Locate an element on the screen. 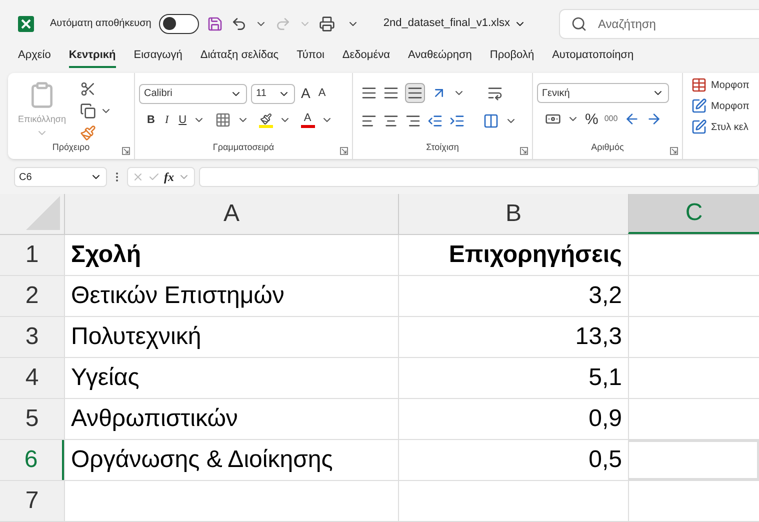 Image resolution: width=759 pixels, height=522 pixels. font-size-dropdown: 11 is located at coordinates (273, 94).